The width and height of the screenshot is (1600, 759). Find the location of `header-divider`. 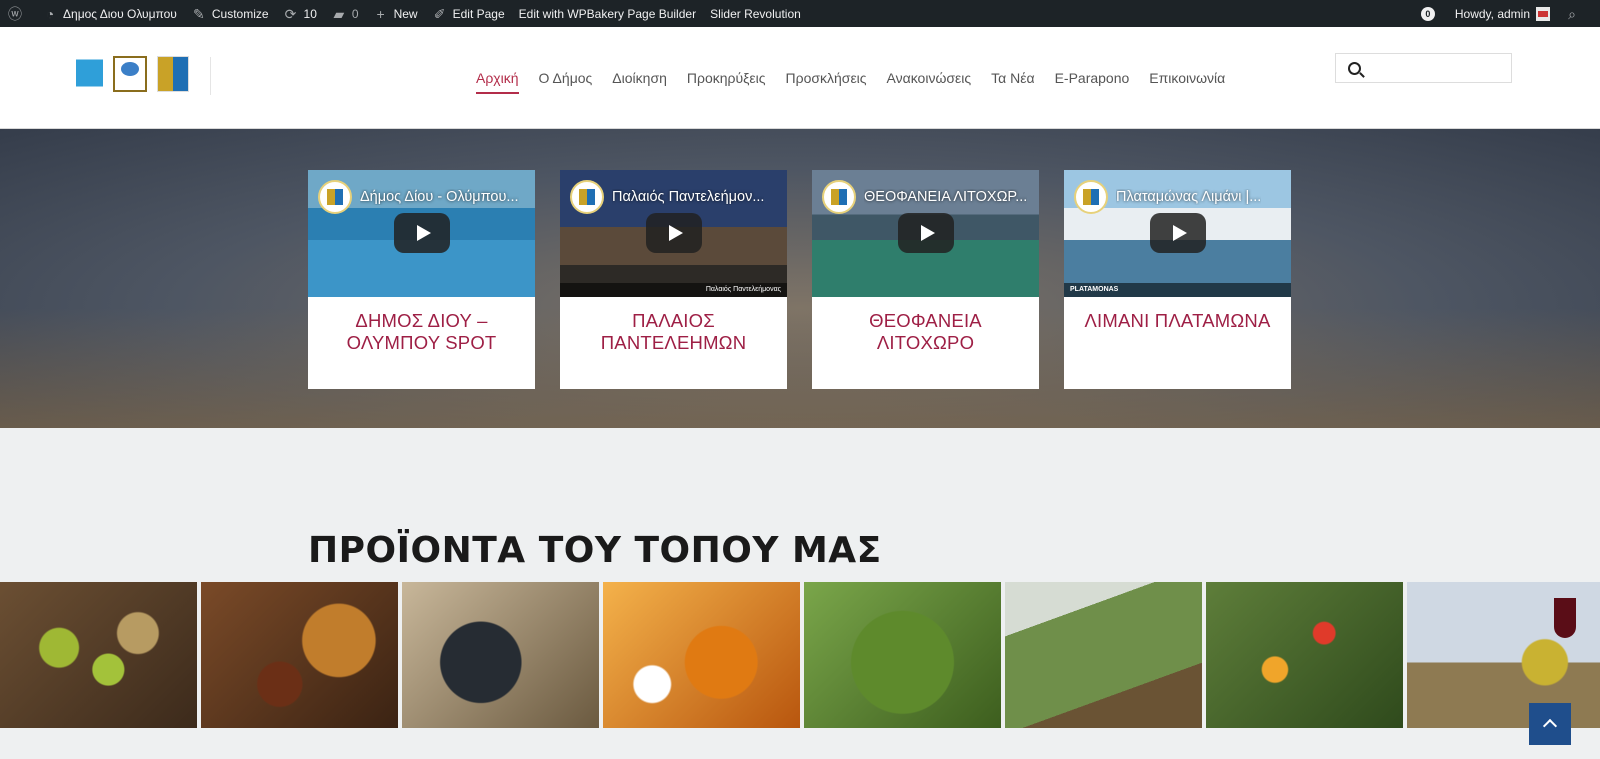

header-divider is located at coordinates (210, 76).